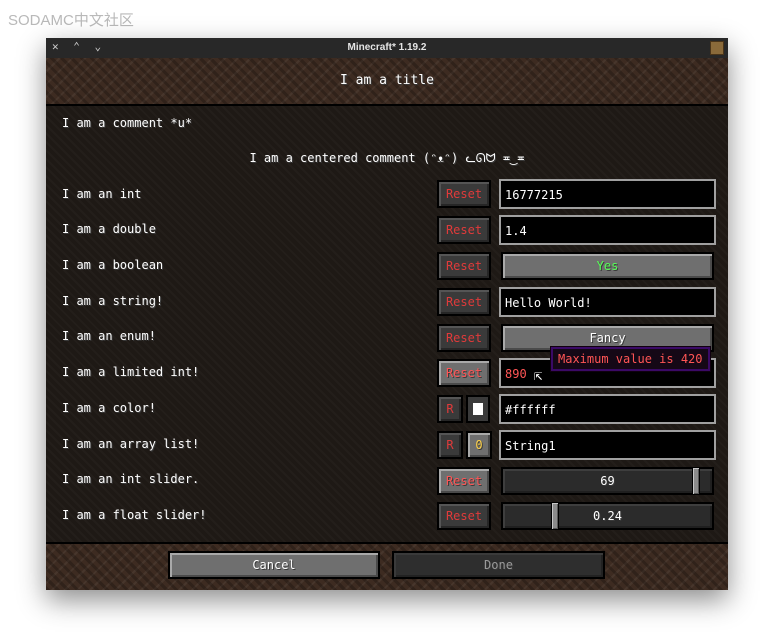 The height and width of the screenshot is (644, 774). I want to click on label-double: I am a double, so click(109, 229).